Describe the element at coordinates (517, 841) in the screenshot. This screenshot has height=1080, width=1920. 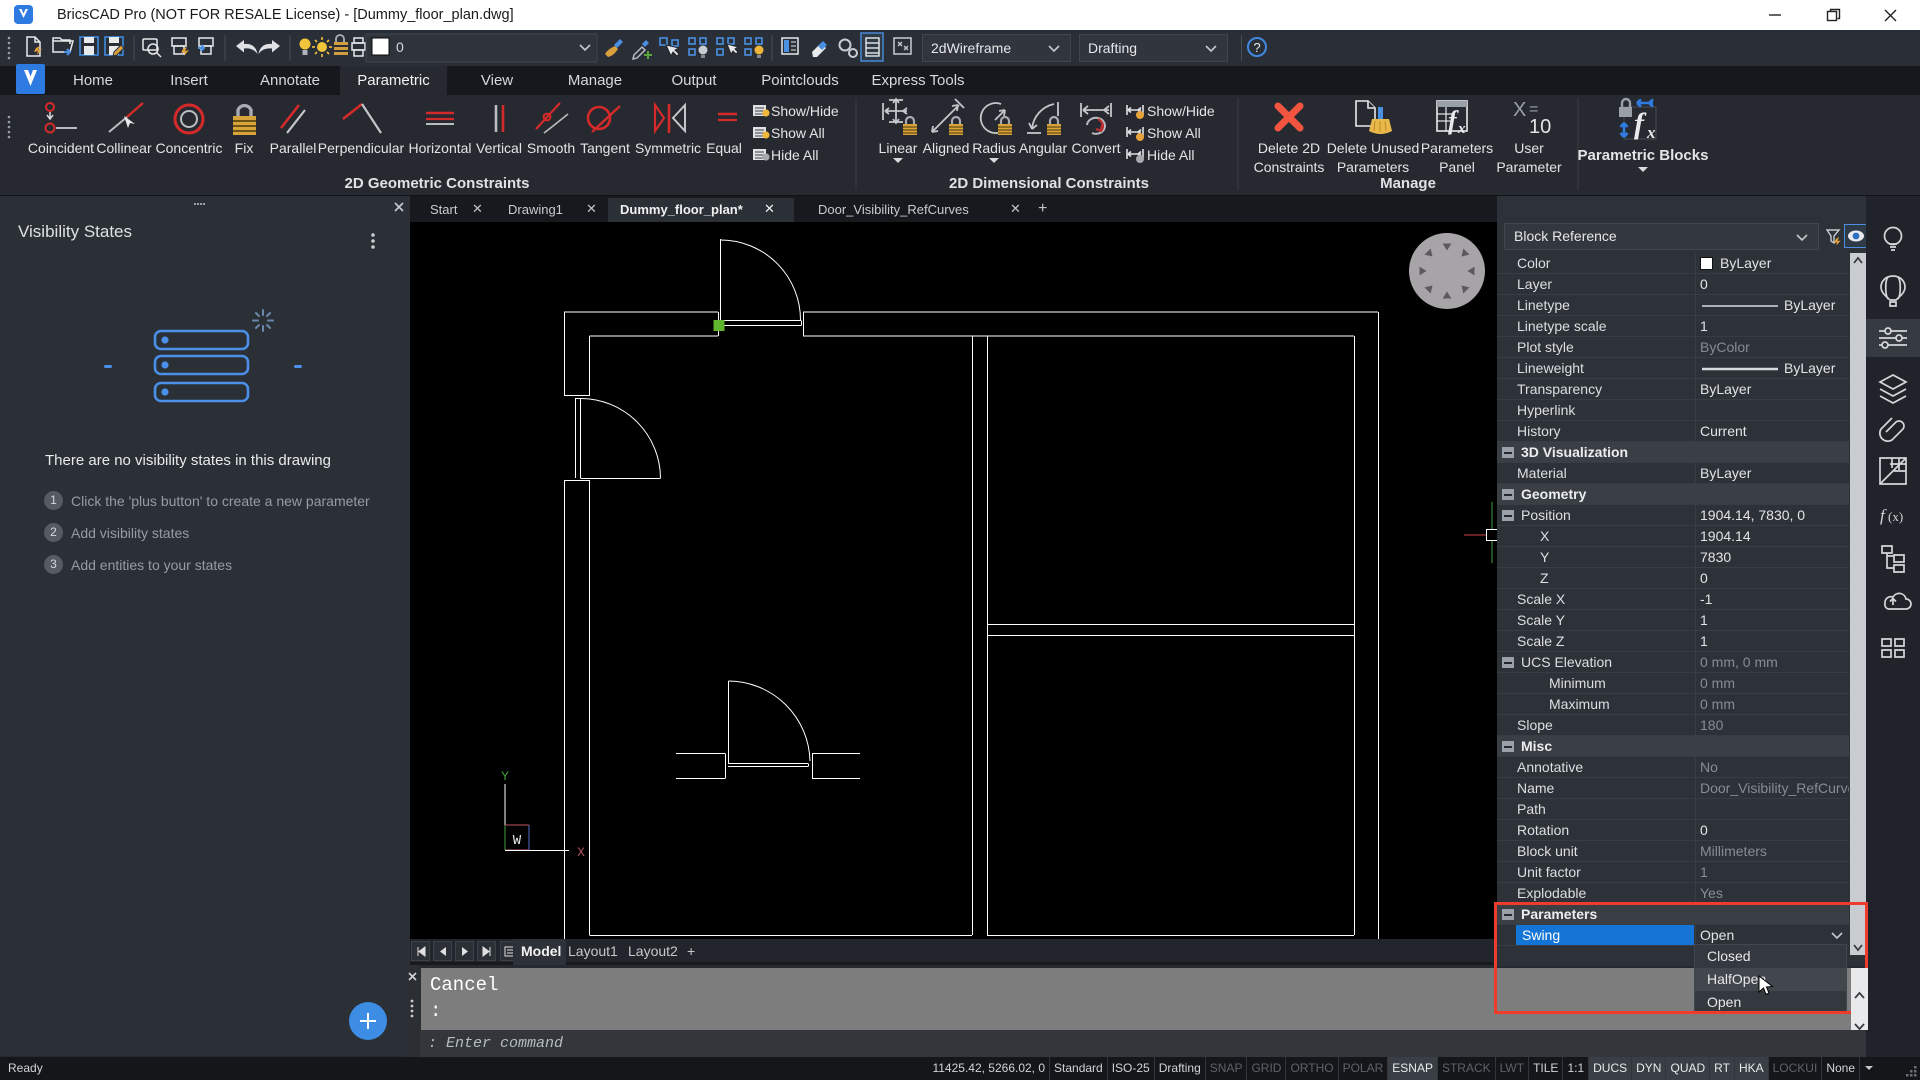
I see `svg-text: W` at that location.